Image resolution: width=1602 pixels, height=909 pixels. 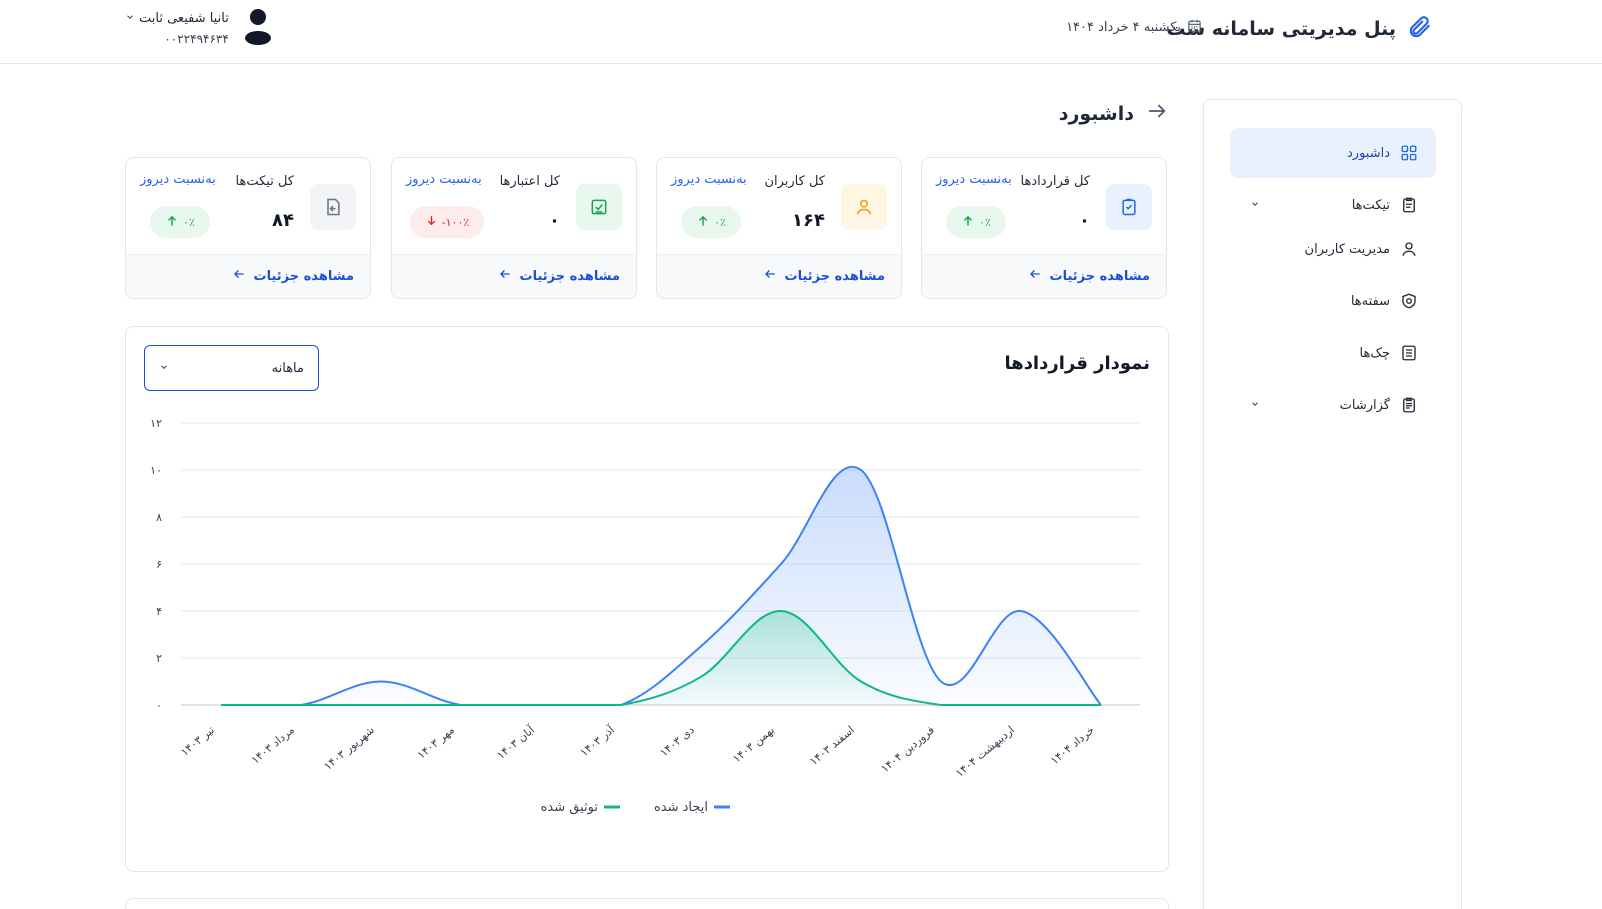 I want to click on sidebar-item-label: مدیریت کاربران, so click(x=1347, y=249).